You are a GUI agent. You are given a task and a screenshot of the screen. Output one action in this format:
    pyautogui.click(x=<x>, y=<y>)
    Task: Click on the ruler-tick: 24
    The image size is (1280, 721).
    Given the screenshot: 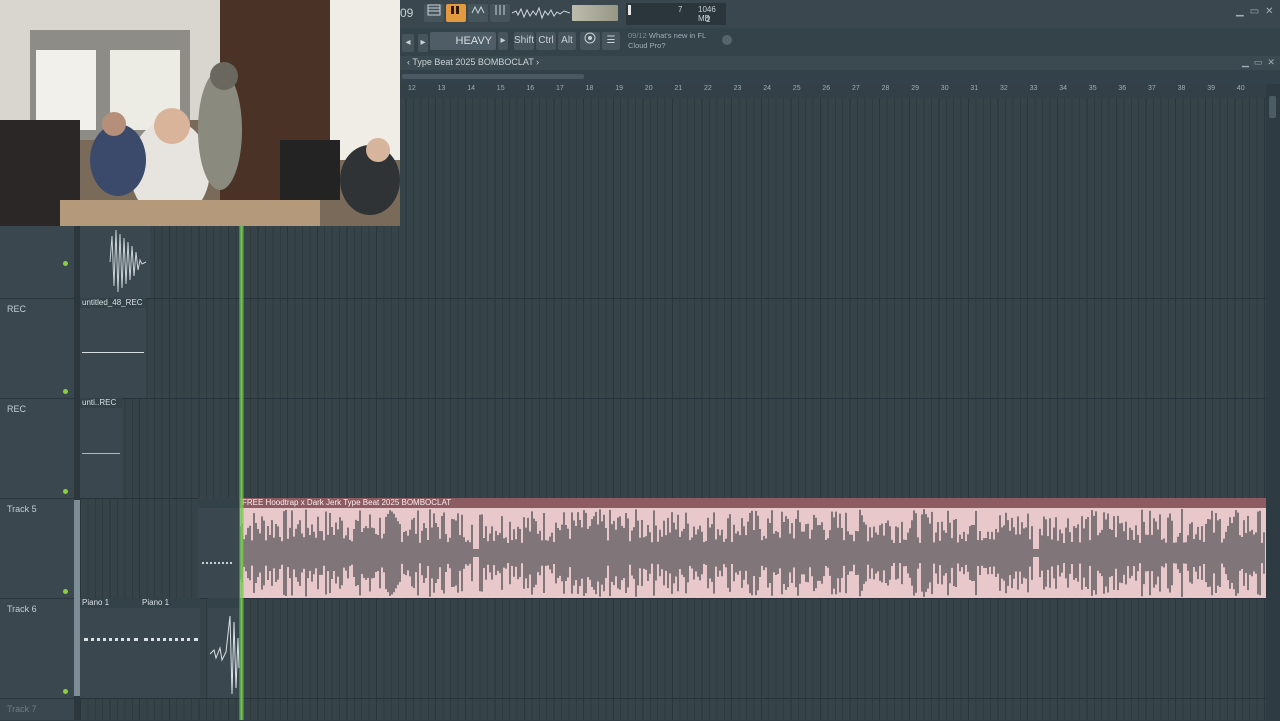 What is the action you would take?
    pyautogui.click(x=767, y=88)
    